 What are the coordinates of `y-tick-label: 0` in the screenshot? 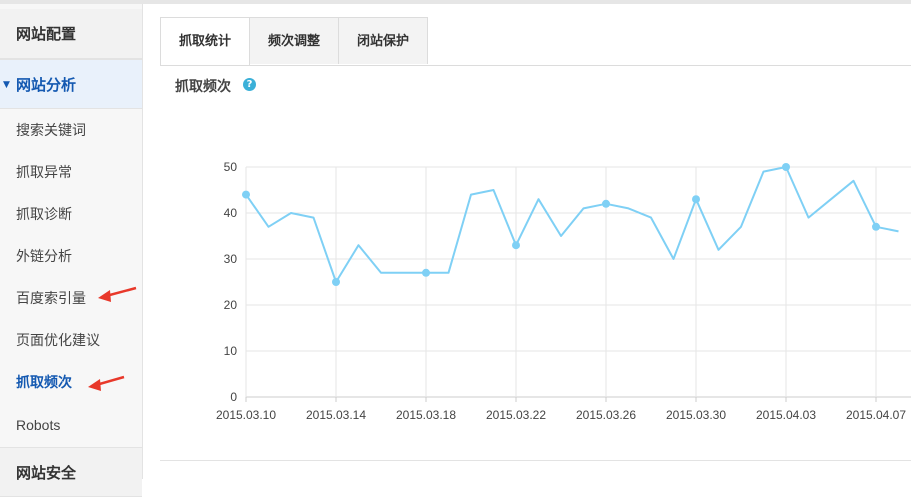 It's located at (233, 397).